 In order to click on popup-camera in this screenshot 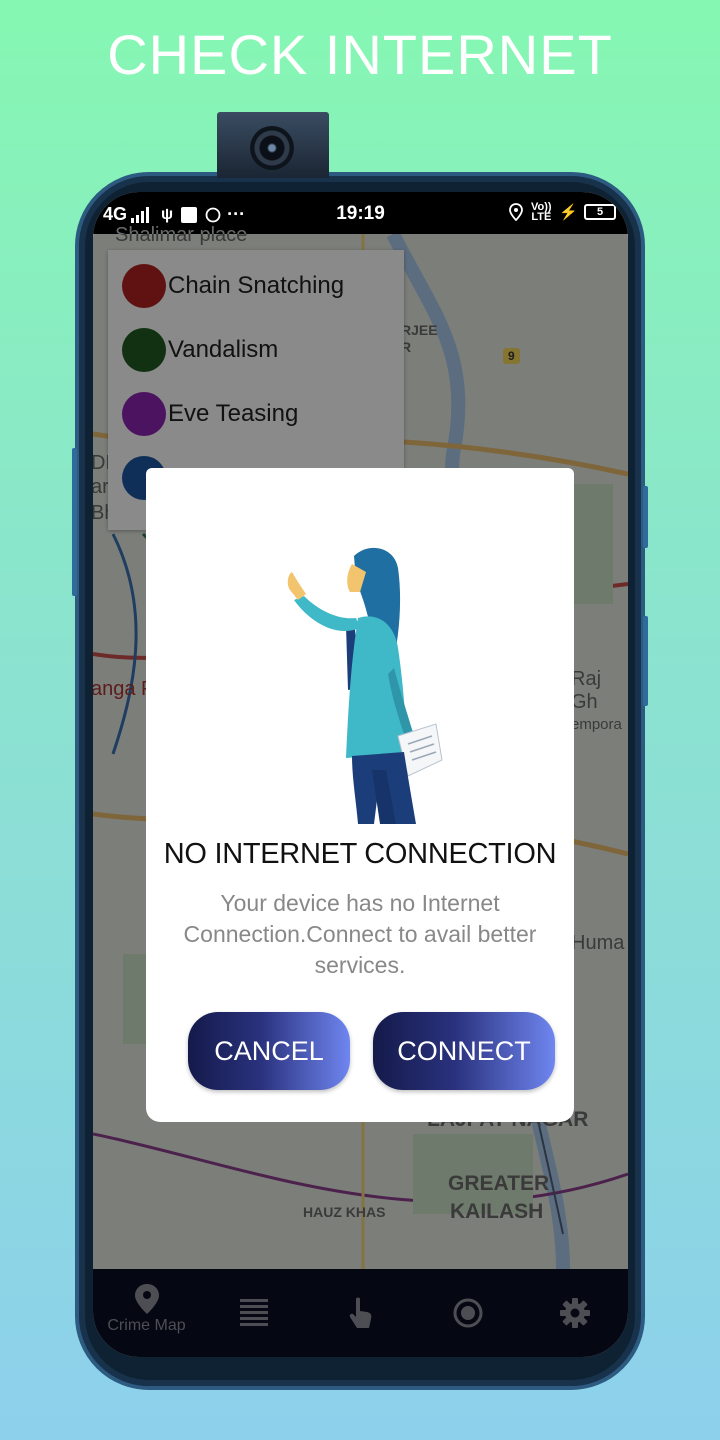, I will do `click(273, 145)`.